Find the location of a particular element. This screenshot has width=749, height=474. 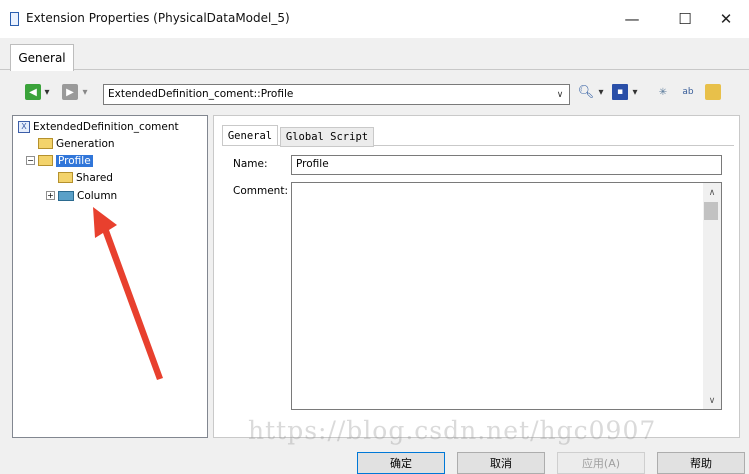

annotation-arrow is located at coordinates (128, 293).